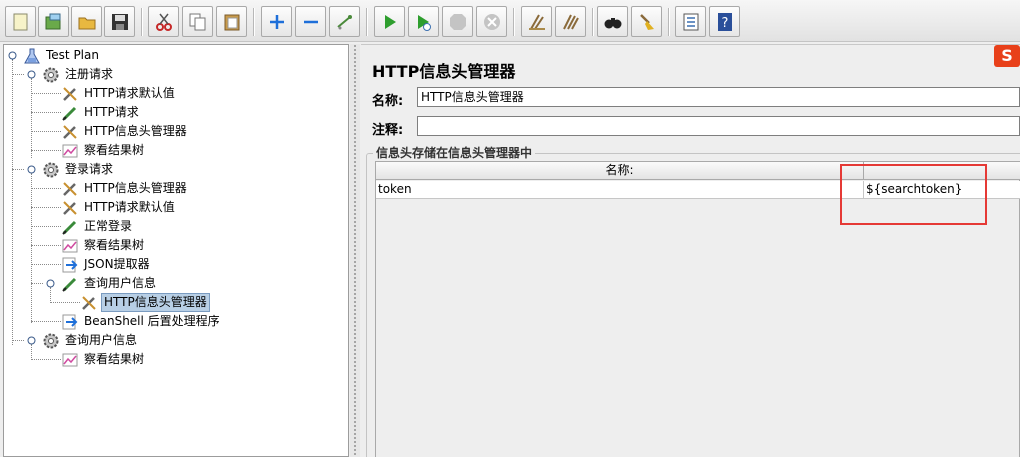 The image size is (1020, 457). Describe the element at coordinates (32, 56) in the screenshot. I see `flask-icon` at that location.